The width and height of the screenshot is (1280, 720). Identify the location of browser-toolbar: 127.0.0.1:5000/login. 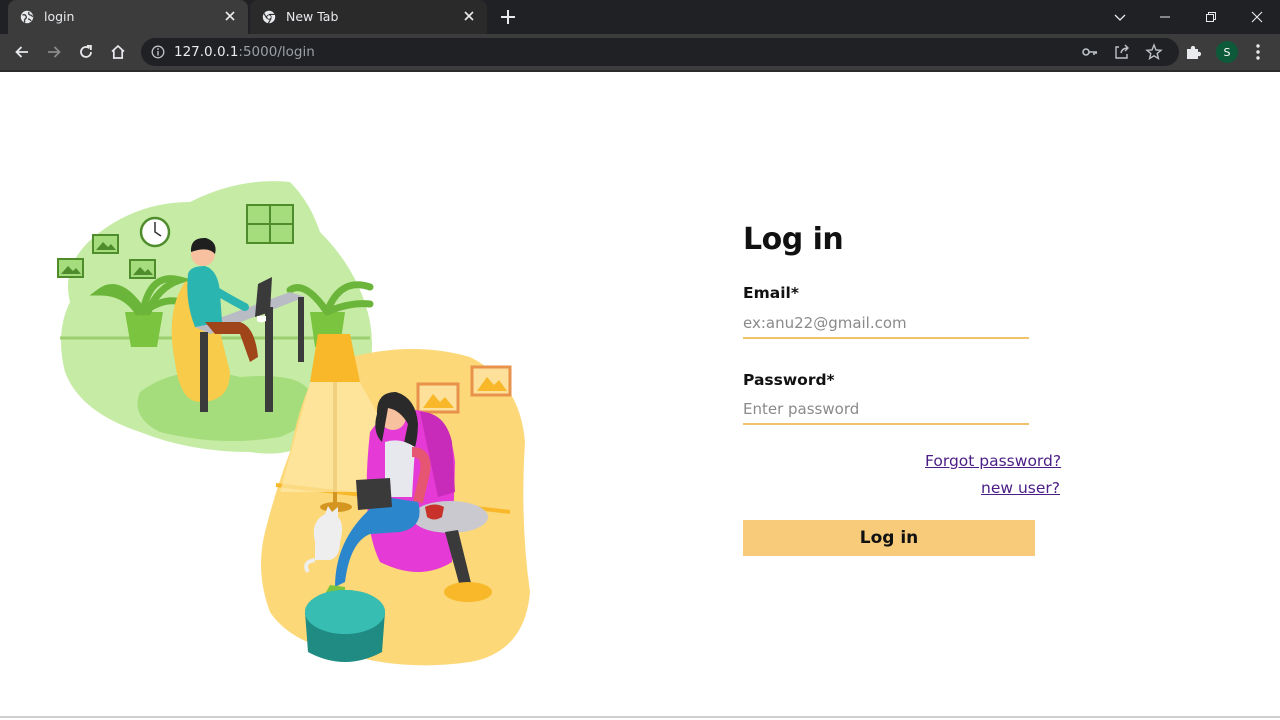
(640, 52).